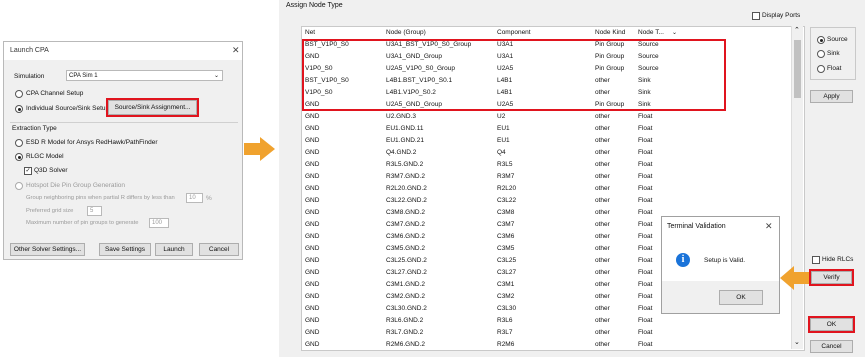  What do you see at coordinates (725, 260) in the screenshot?
I see `validation-message: Setup is Valid.` at bounding box center [725, 260].